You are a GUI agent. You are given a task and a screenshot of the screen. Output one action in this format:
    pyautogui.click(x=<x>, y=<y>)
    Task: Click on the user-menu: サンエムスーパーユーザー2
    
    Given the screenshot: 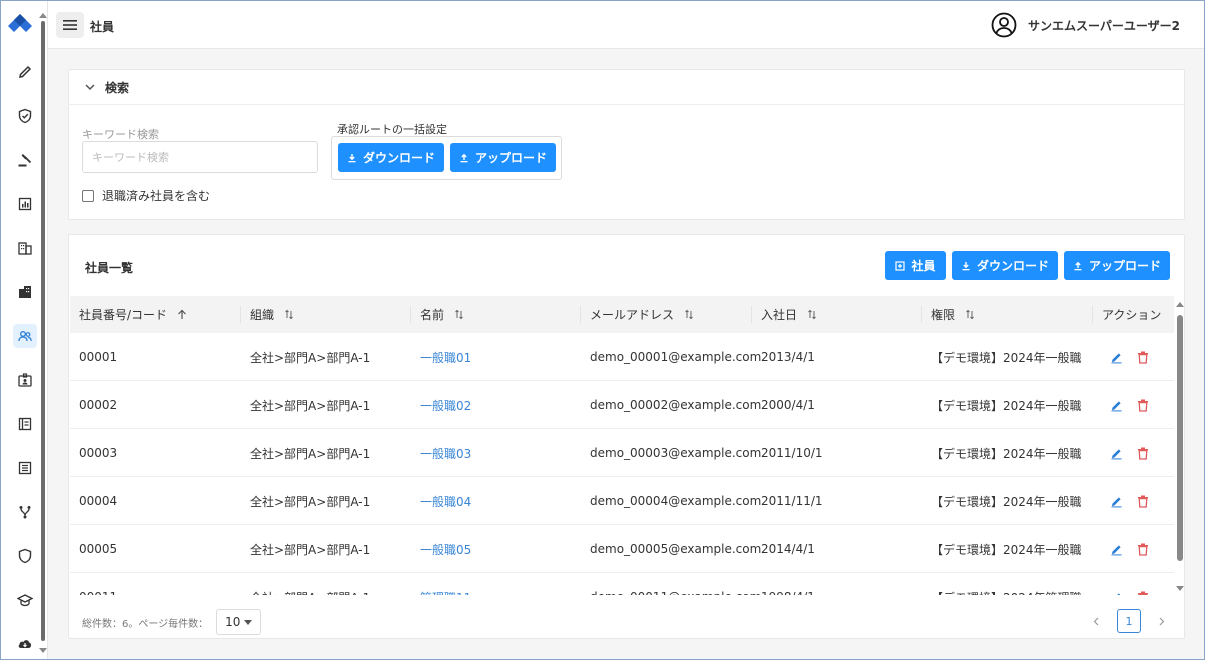 What is the action you would take?
    pyautogui.click(x=1085, y=25)
    